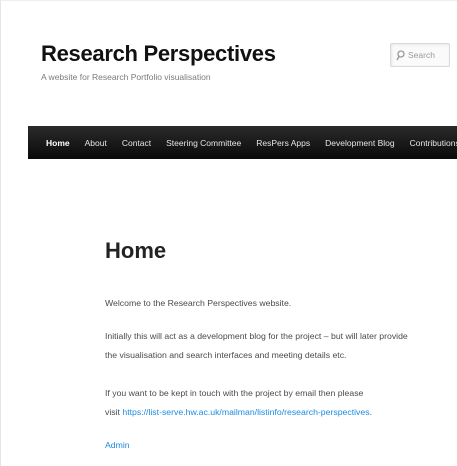 This screenshot has width=457, height=466. I want to click on page-title: Home, so click(136, 250).